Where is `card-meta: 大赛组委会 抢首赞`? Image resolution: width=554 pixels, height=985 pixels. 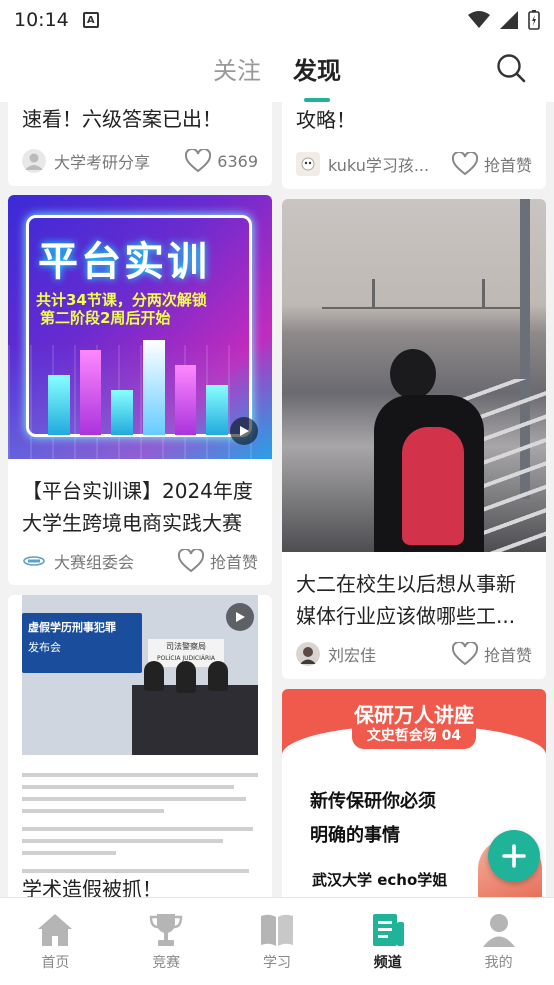 card-meta: 大赛组委会 抢首赞 is located at coordinates (140, 561).